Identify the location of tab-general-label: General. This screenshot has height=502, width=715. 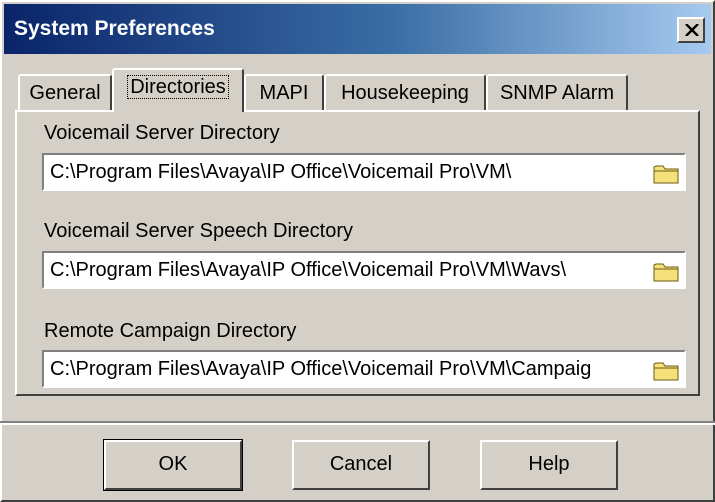
(65, 93).